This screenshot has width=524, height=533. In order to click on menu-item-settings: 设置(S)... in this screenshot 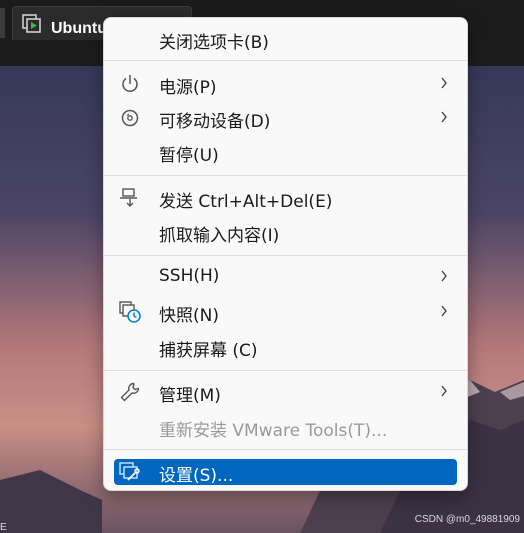, I will do `click(285, 472)`.